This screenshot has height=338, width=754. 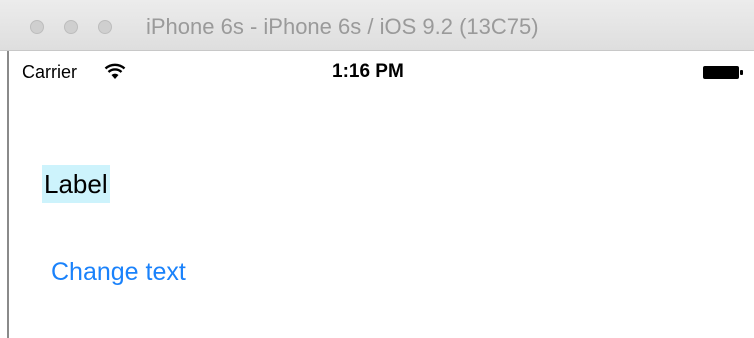 What do you see at coordinates (115, 71) in the screenshot?
I see `wifi-icon` at bounding box center [115, 71].